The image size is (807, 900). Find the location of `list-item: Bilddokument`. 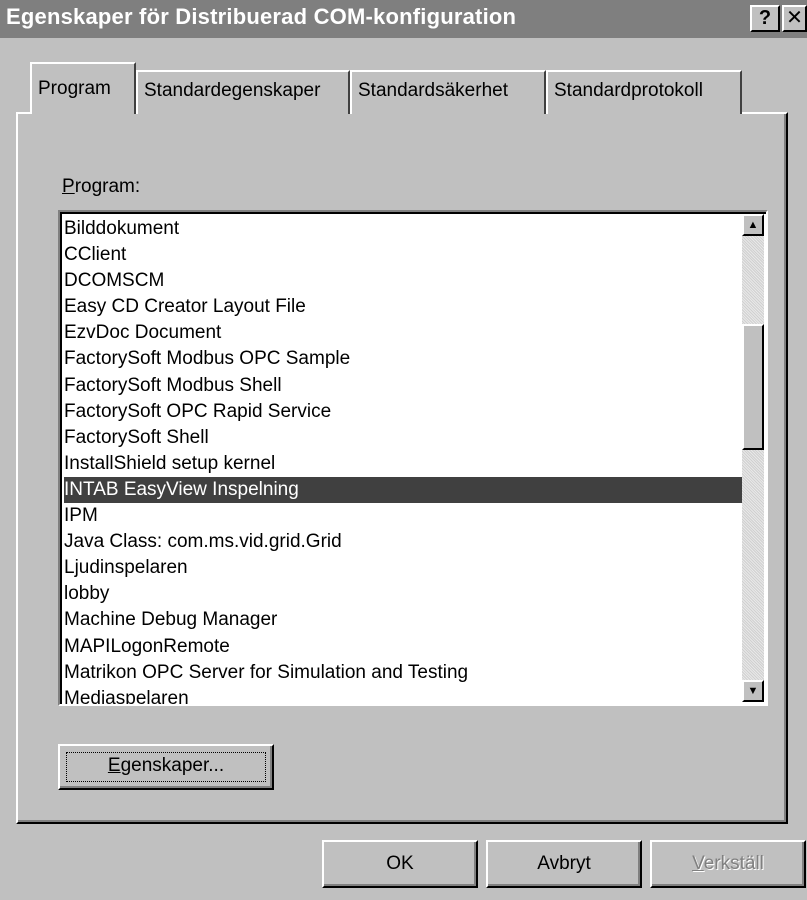

list-item: Bilddokument is located at coordinates (404, 229).